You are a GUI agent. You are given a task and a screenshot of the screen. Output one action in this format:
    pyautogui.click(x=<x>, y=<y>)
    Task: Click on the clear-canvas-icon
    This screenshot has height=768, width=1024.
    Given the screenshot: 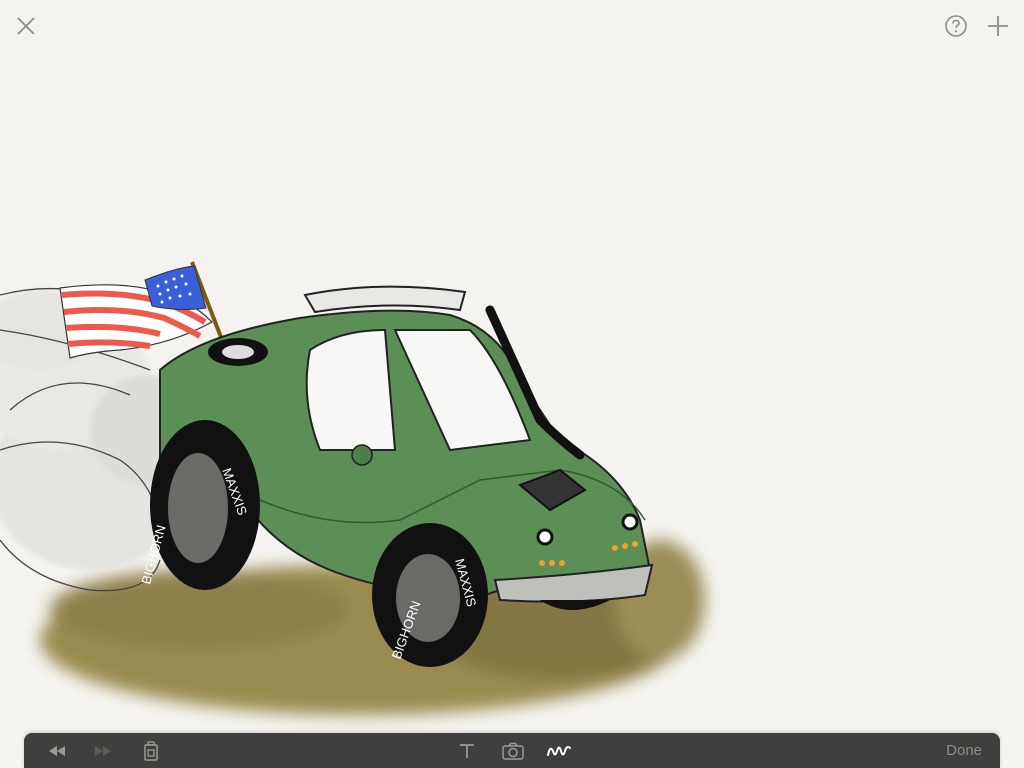 What is the action you would take?
    pyautogui.click(x=151, y=750)
    